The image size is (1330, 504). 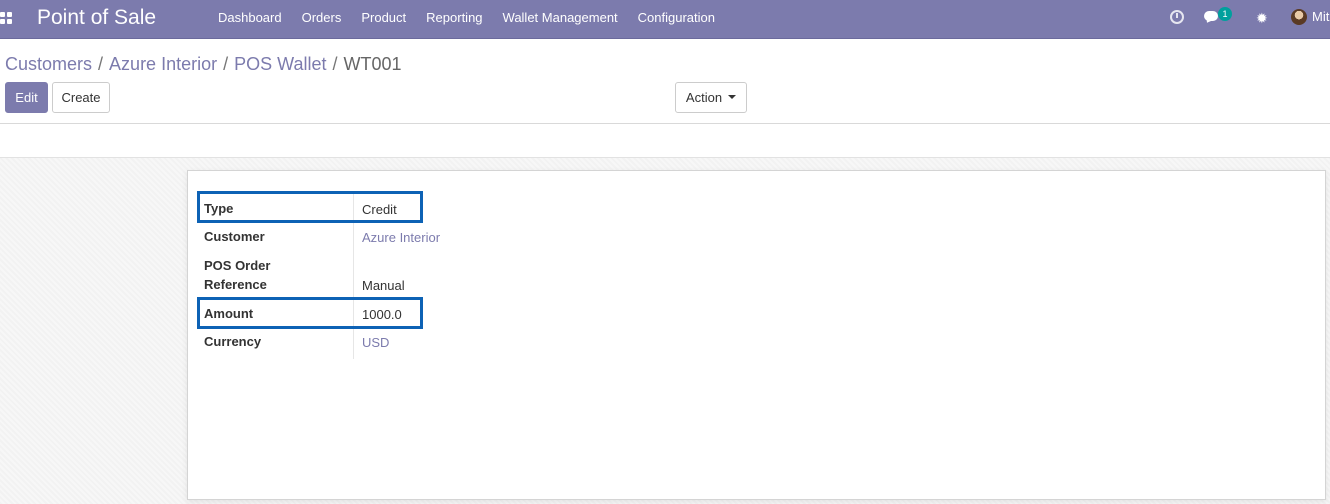 I want to click on apps-grid-icon, so click(x=7, y=19).